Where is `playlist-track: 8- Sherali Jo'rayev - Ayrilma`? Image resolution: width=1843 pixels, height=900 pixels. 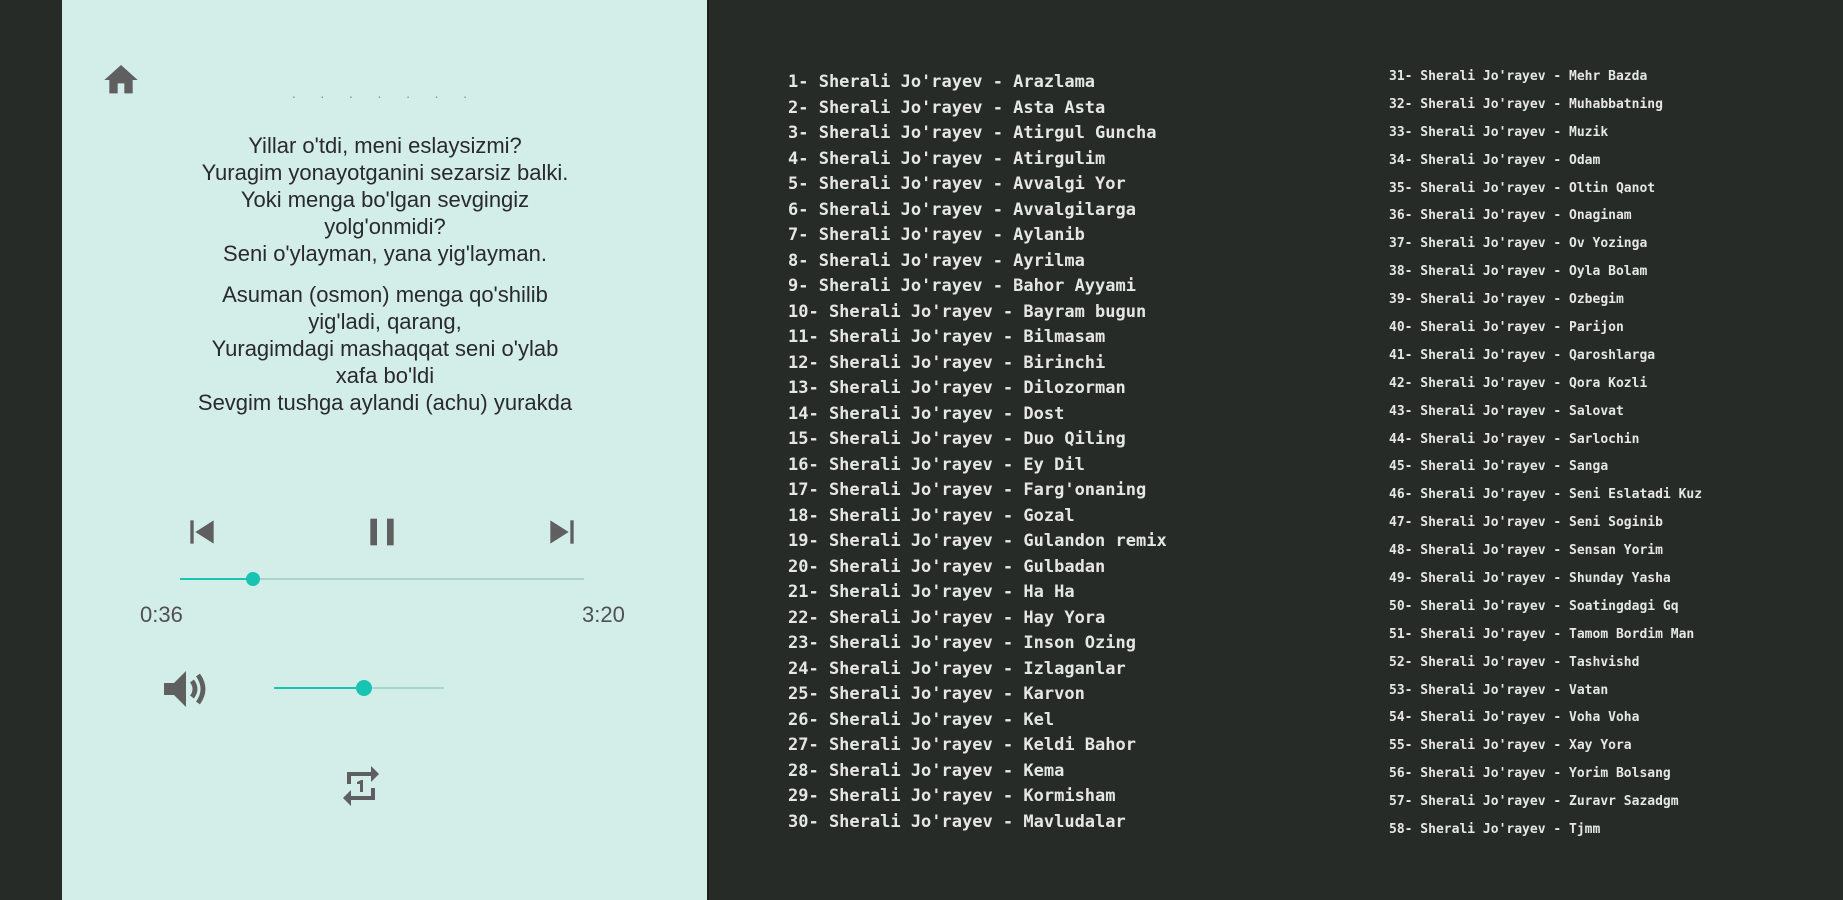
playlist-track: 8- Sherali Jo'rayev - Ayrilma is located at coordinates (1058, 262).